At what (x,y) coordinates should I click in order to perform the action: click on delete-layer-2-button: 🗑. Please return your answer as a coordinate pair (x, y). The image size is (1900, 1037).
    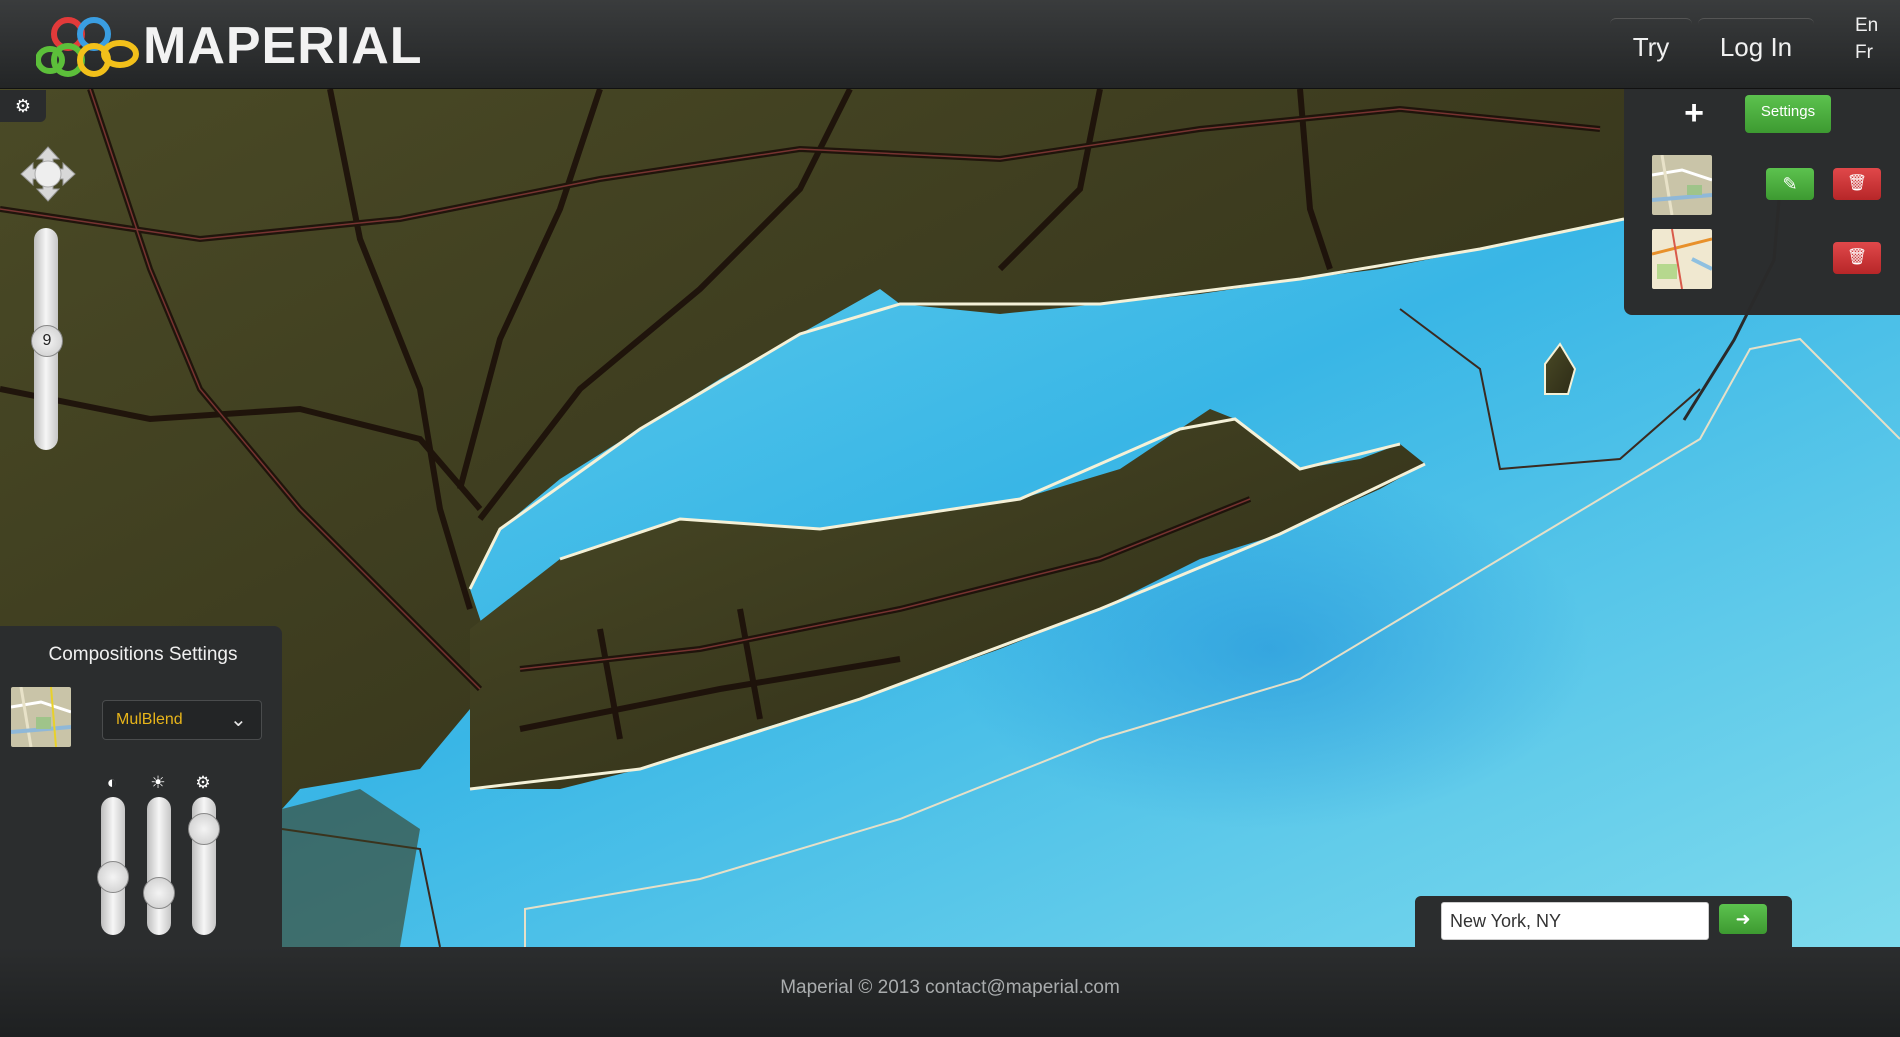
    Looking at the image, I should click on (1857, 258).